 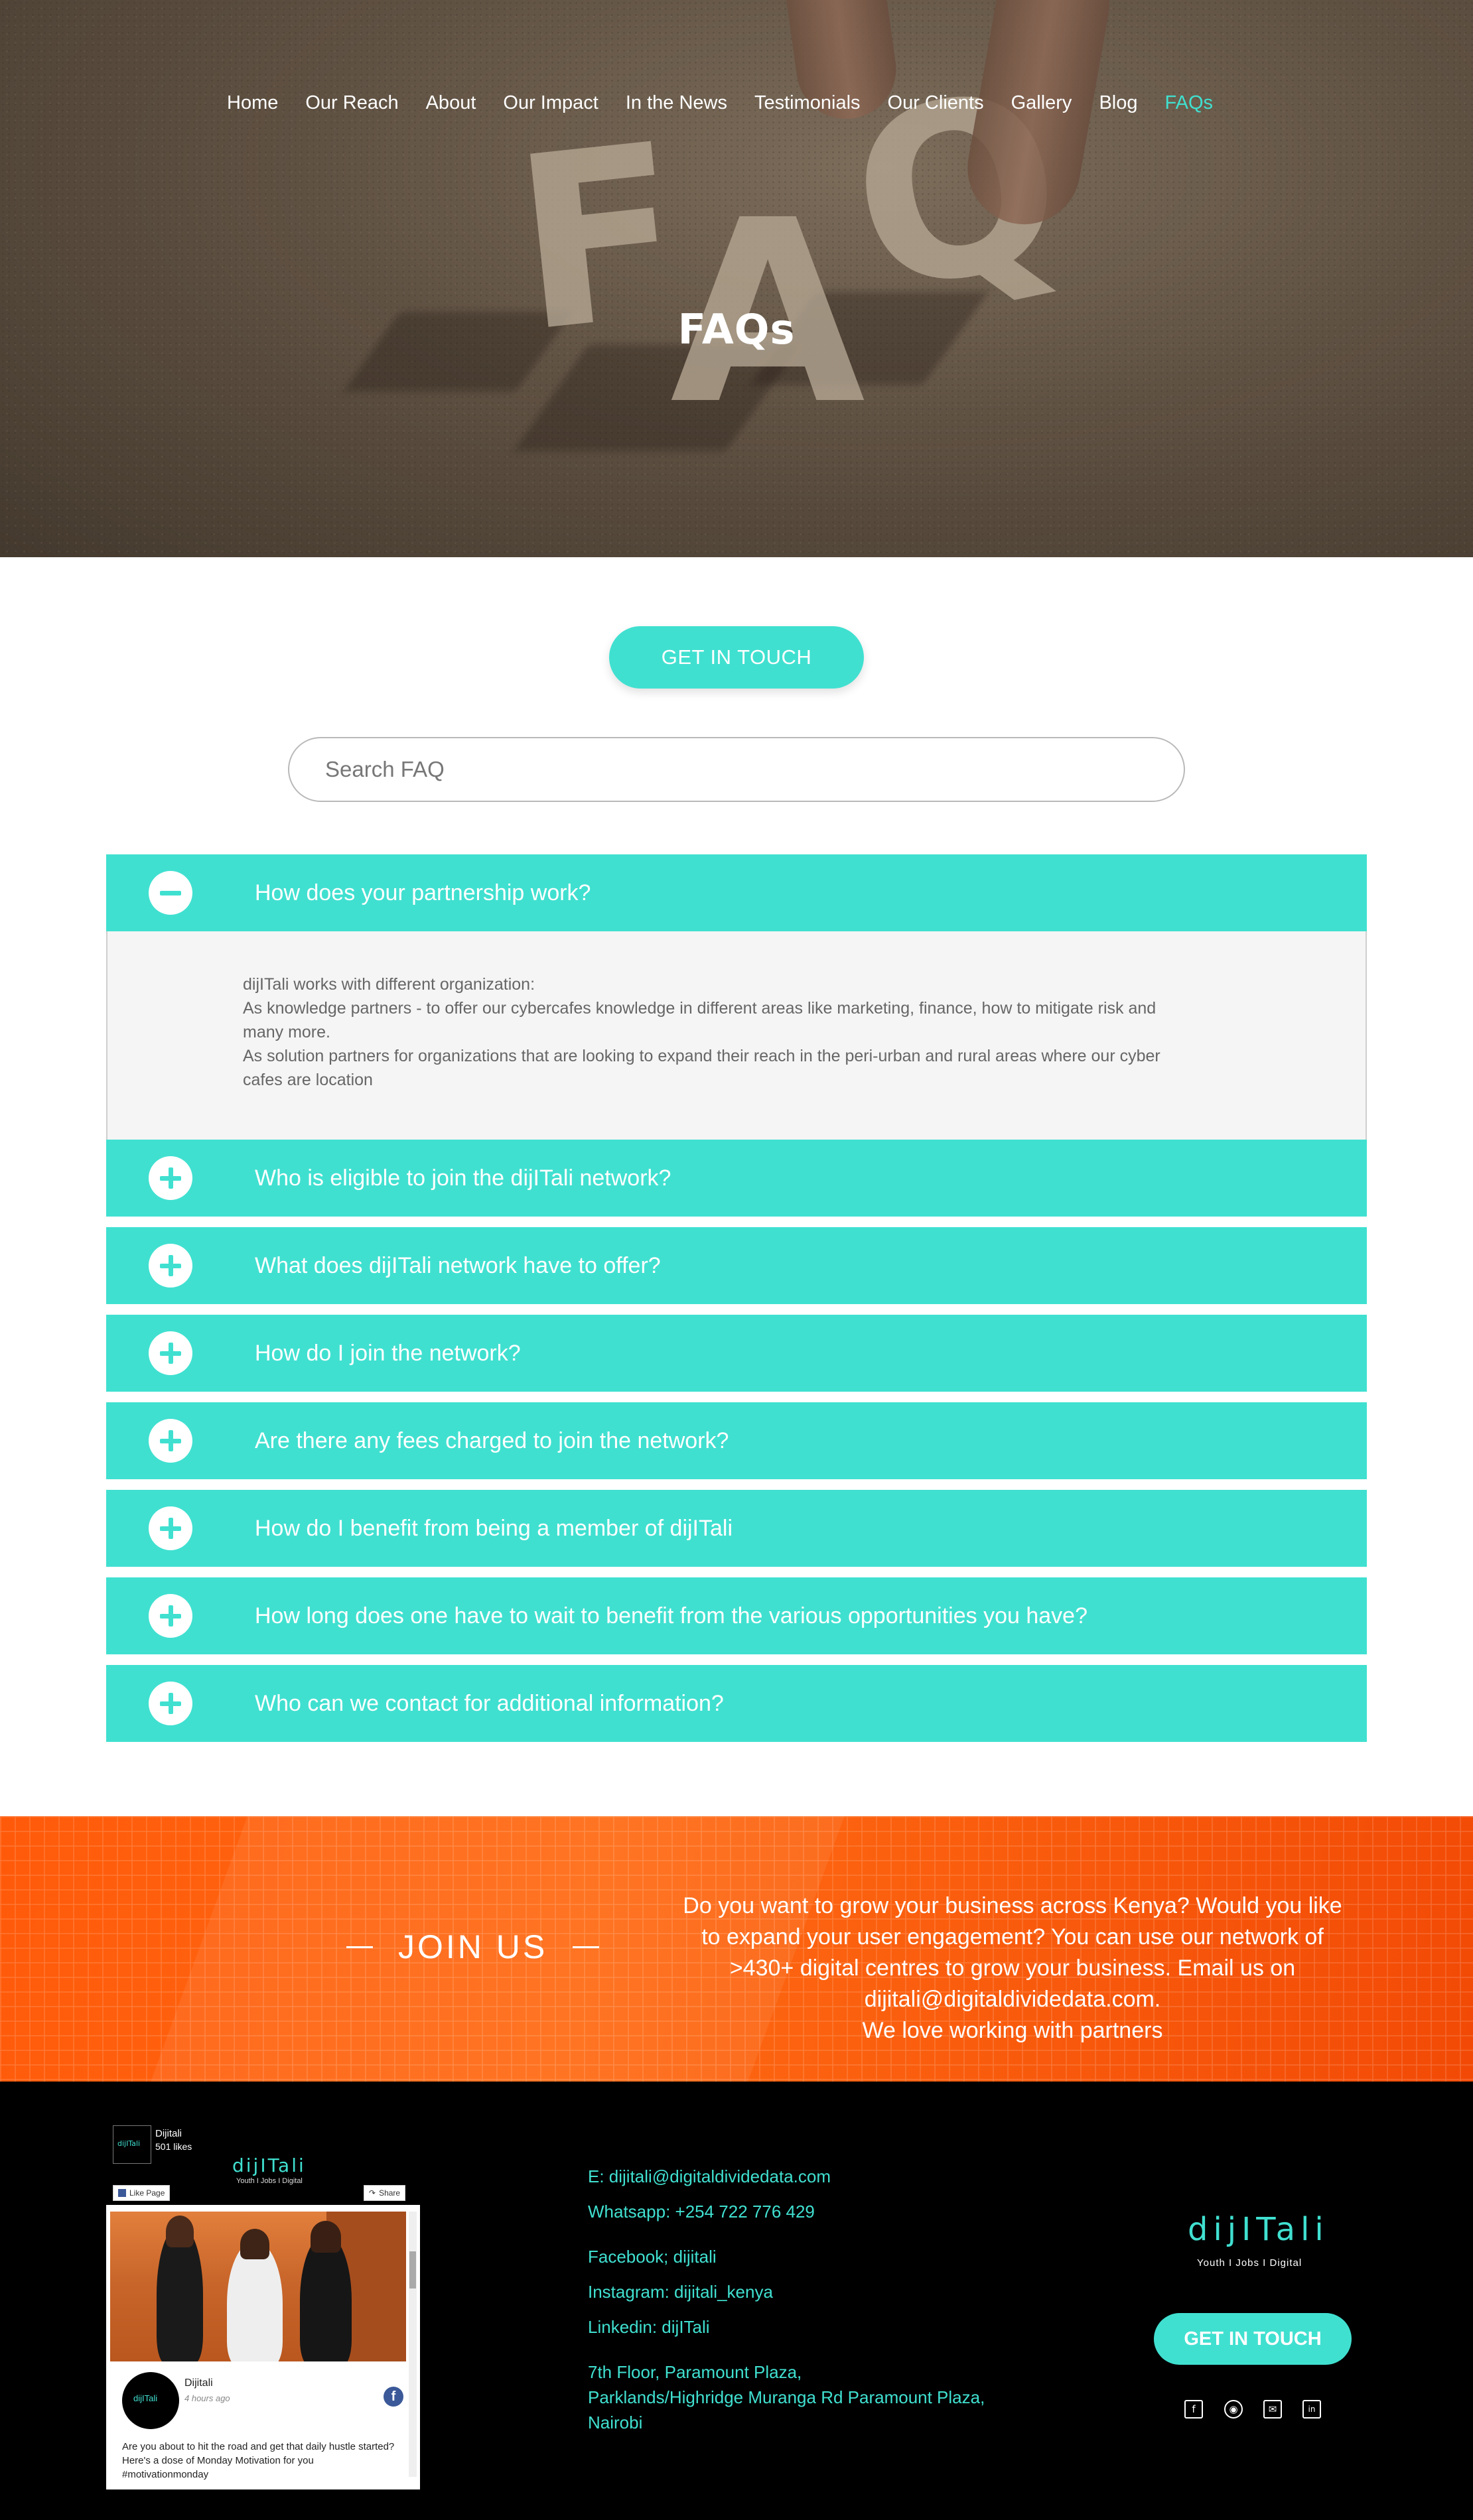 I want to click on footer-get-in-touch-button: GET IN TOUCH, so click(x=1253, y=2339).